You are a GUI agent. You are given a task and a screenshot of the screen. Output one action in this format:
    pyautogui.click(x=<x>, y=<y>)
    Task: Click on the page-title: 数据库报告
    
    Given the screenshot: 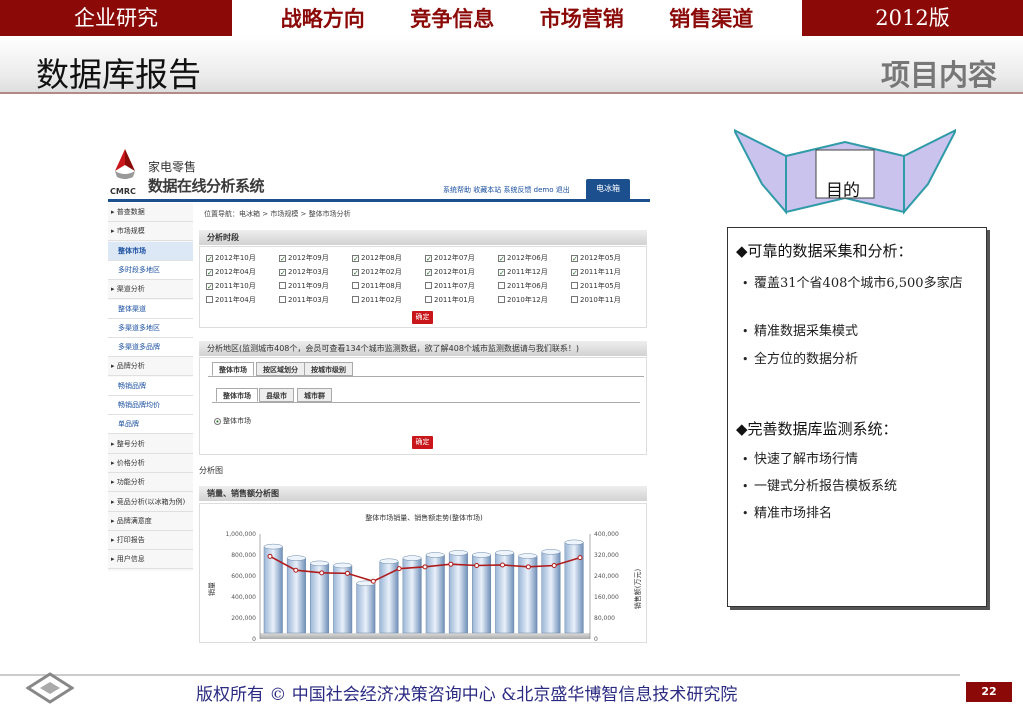 What is the action you would take?
    pyautogui.click(x=118, y=74)
    